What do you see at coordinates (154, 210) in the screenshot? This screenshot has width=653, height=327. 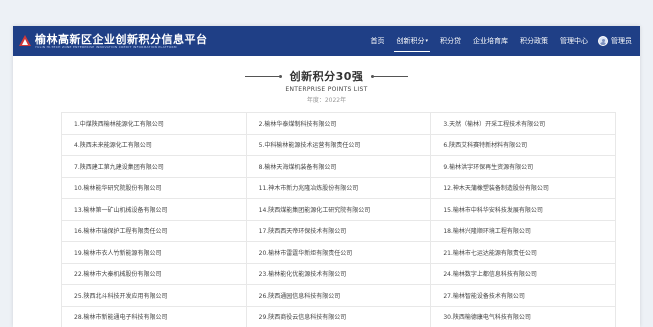 I see `company-cell: 13.榆林第一矿山机械设备有限公司` at bounding box center [154, 210].